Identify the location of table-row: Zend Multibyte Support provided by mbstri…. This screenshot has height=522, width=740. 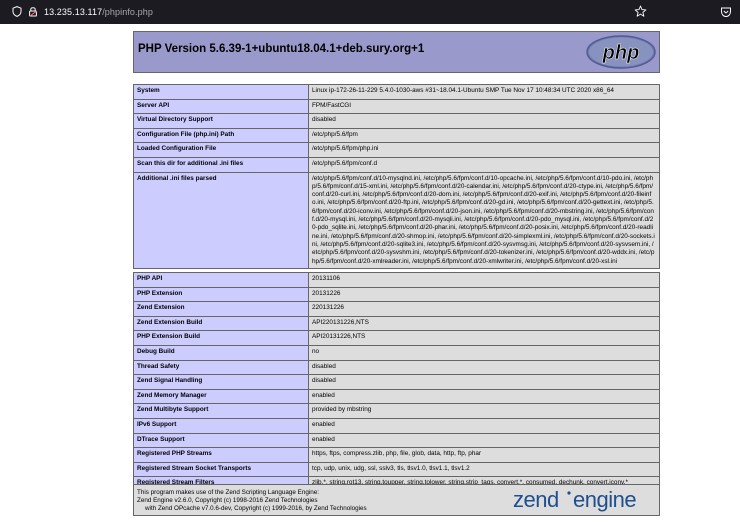
(396, 411).